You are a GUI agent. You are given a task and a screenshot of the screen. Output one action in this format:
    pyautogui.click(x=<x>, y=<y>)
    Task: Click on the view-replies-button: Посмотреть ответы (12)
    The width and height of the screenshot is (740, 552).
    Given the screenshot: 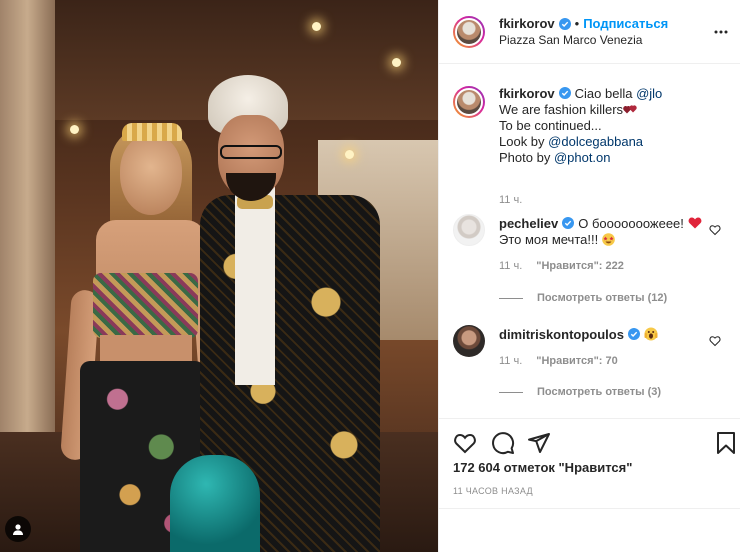 What is the action you would take?
    pyautogui.click(x=583, y=298)
    